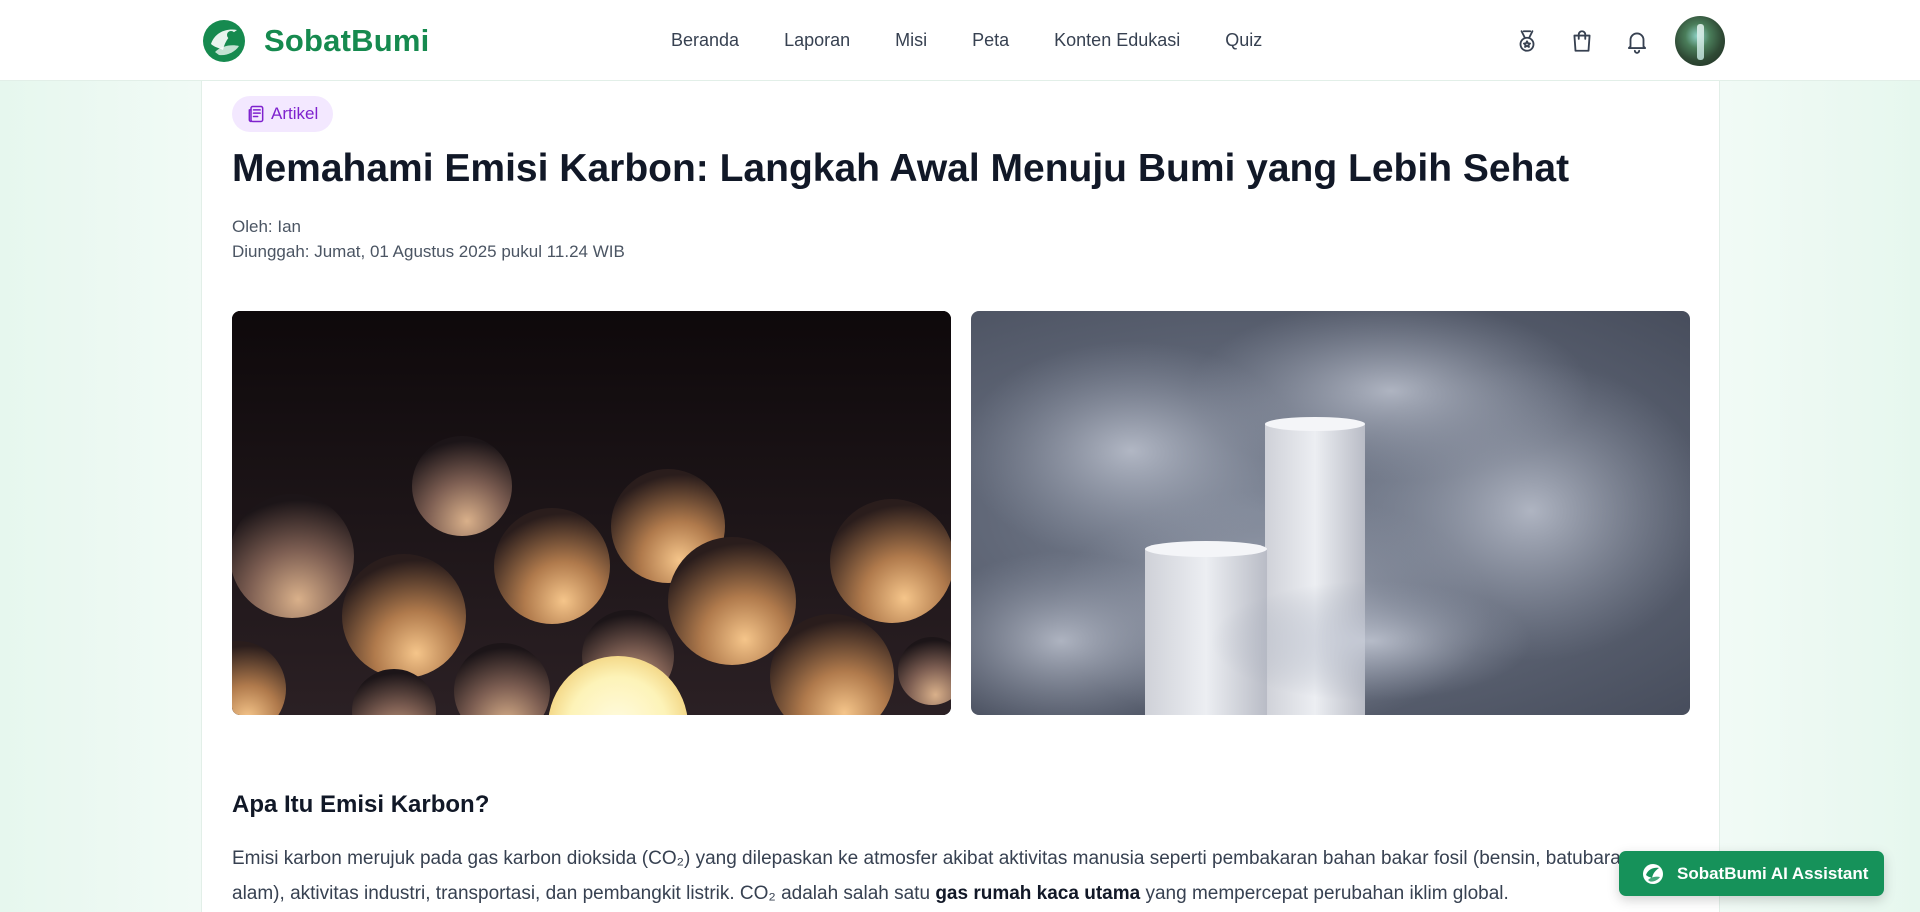  I want to click on user-avatar, so click(1700, 40).